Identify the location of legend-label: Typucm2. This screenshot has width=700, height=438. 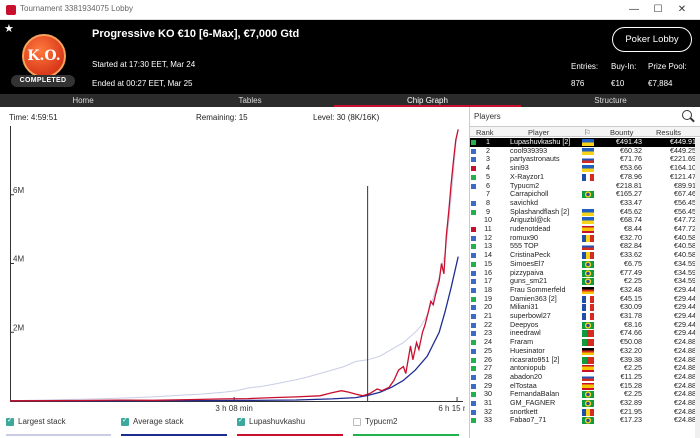
(381, 421).